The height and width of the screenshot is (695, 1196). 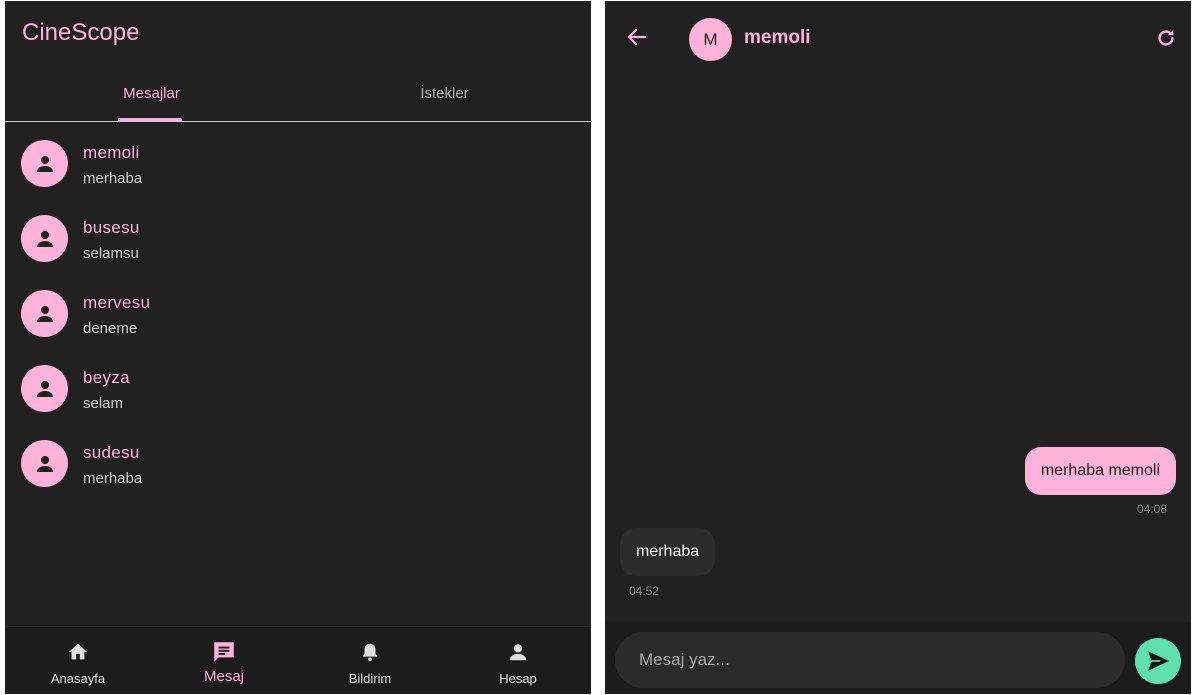 I want to click on send-button, so click(x=1158, y=661).